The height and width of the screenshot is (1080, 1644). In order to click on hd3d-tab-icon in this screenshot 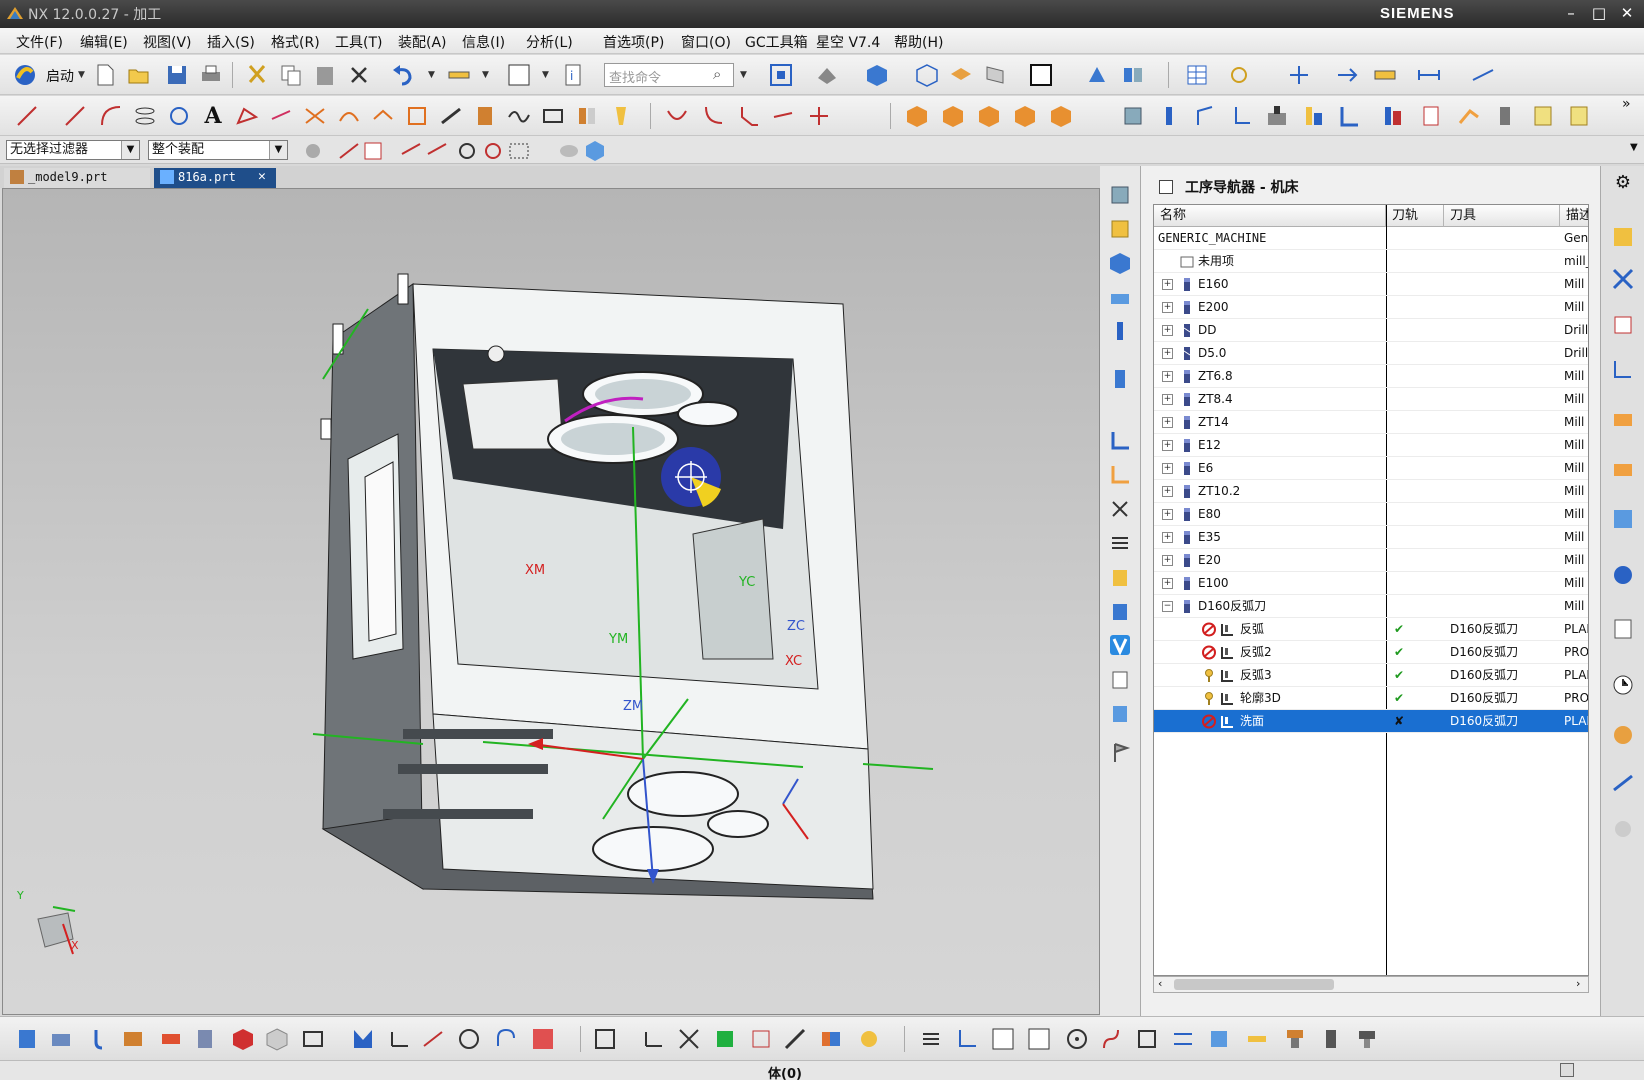, I will do `click(1623, 469)`.